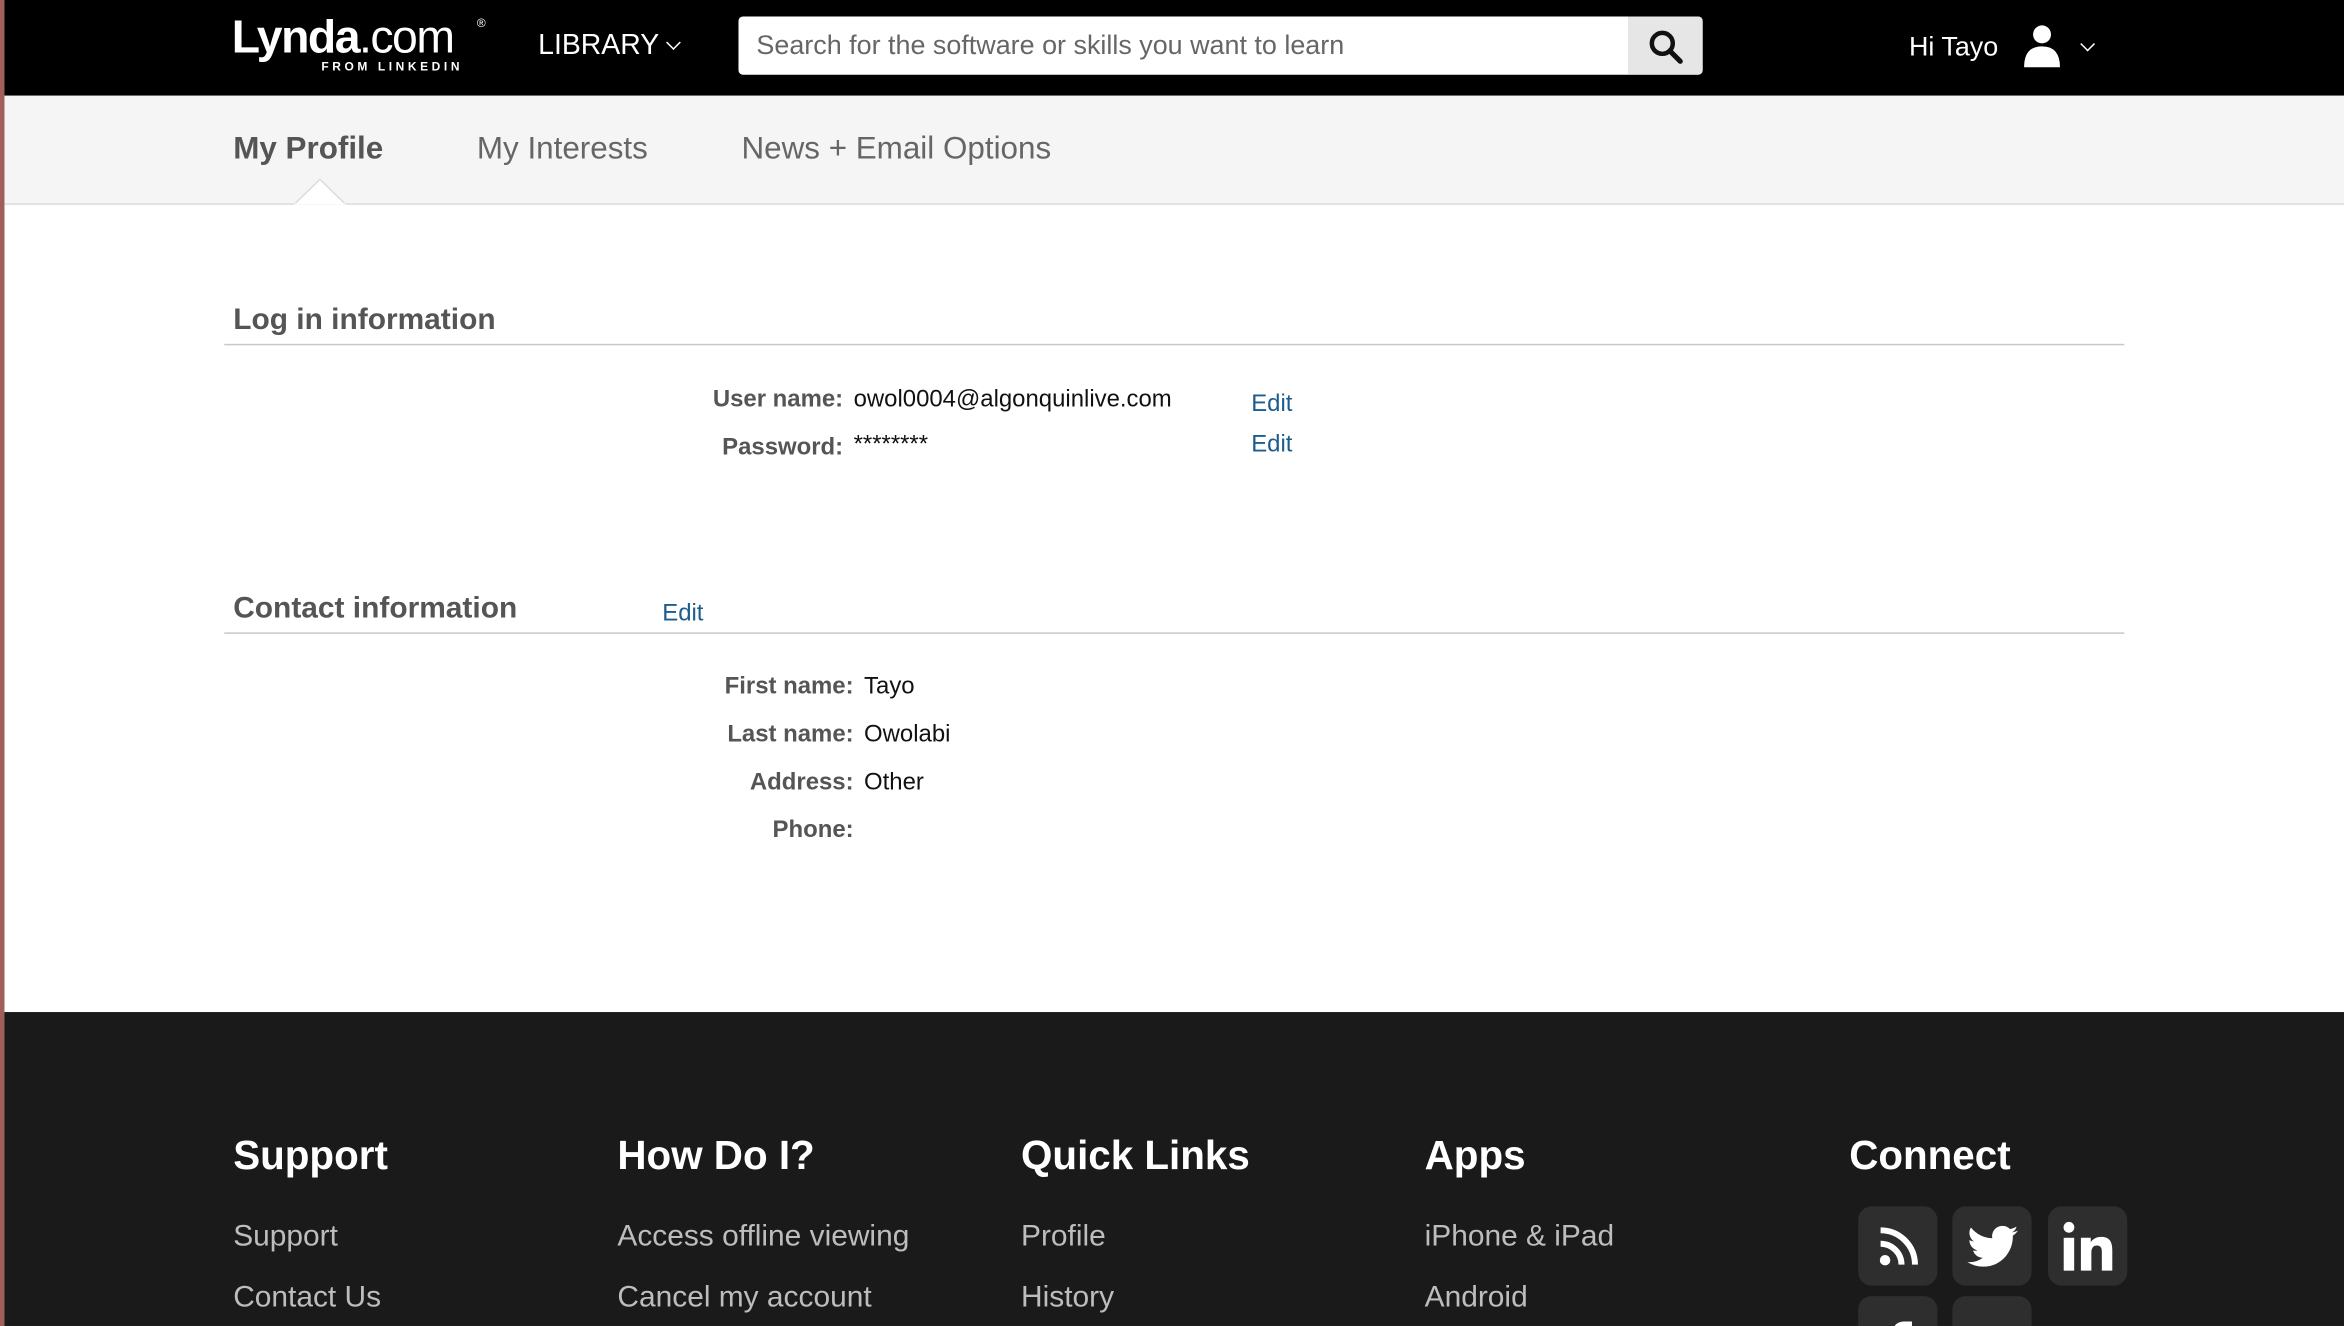 The height and width of the screenshot is (1326, 2344). What do you see at coordinates (562, 150) in the screenshot?
I see `tab-my-interests: My Interests` at bounding box center [562, 150].